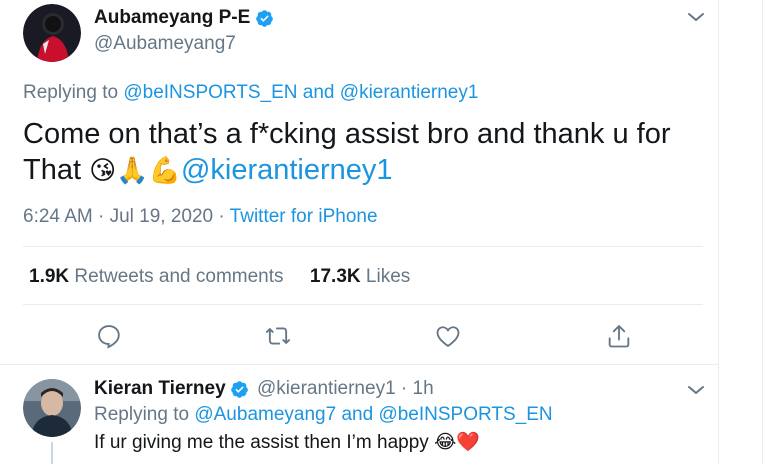 Image resolution: width=766 pixels, height=464 pixels. Describe the element at coordinates (165, 44) in the screenshot. I see `author-handle: @Aubameyang7` at that location.